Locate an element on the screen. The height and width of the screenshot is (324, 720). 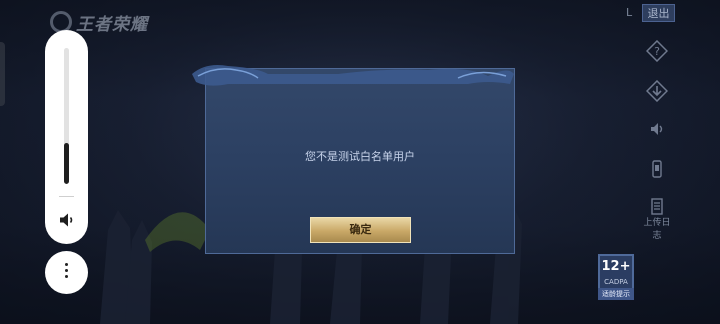
help-icon: ? is located at coordinates (657, 51).